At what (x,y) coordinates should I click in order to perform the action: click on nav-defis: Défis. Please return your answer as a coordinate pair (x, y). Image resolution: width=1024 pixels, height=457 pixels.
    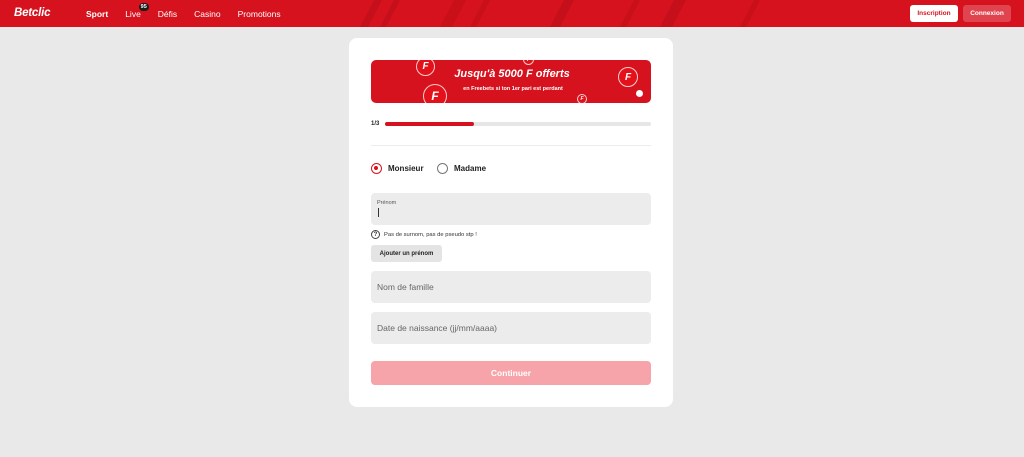
    Looking at the image, I should click on (167, 14).